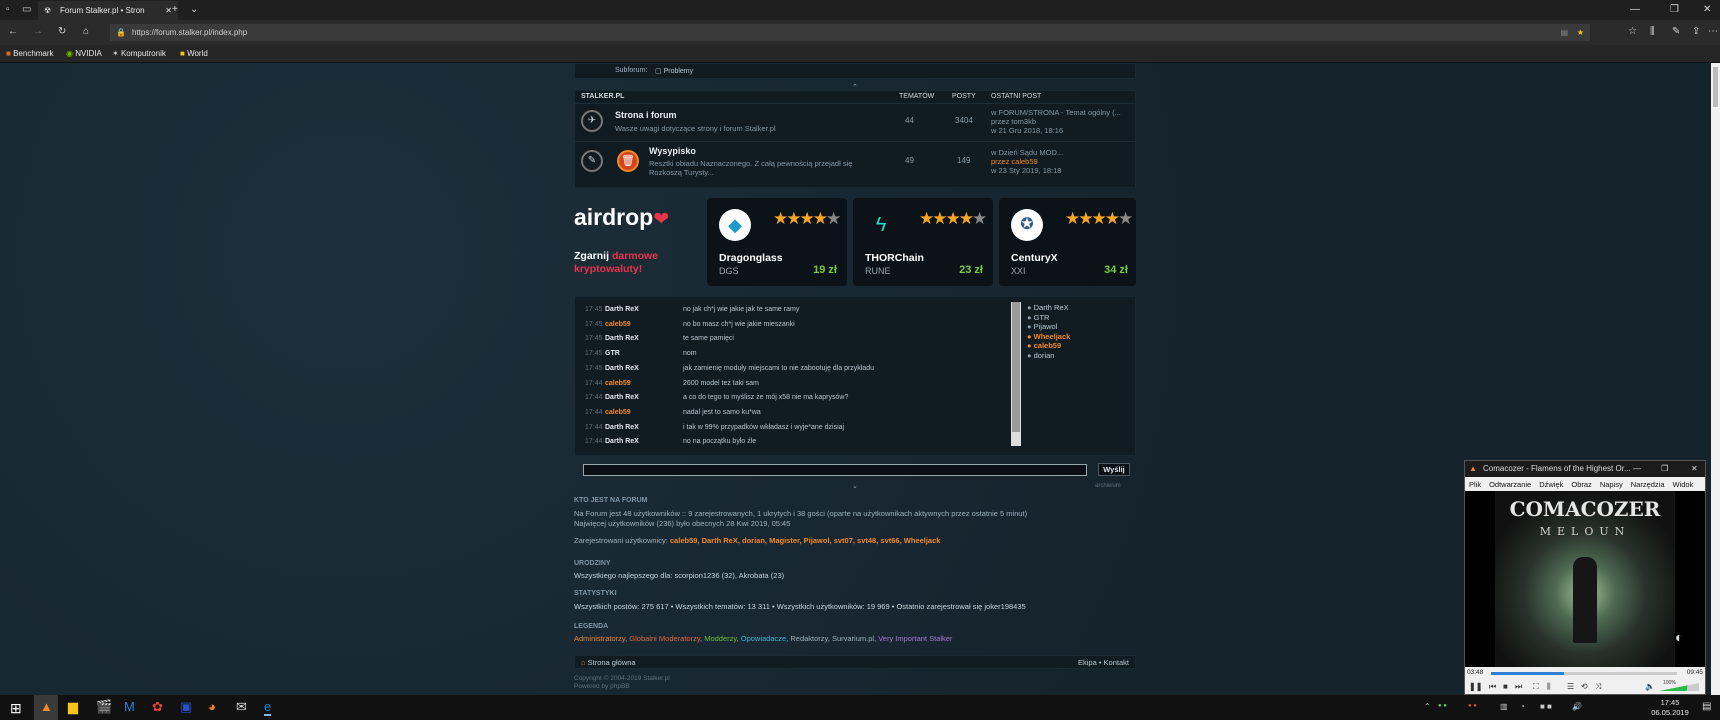  Describe the element at coordinates (194, 54) in the screenshot. I see `bookmark-world: ■ World` at that location.